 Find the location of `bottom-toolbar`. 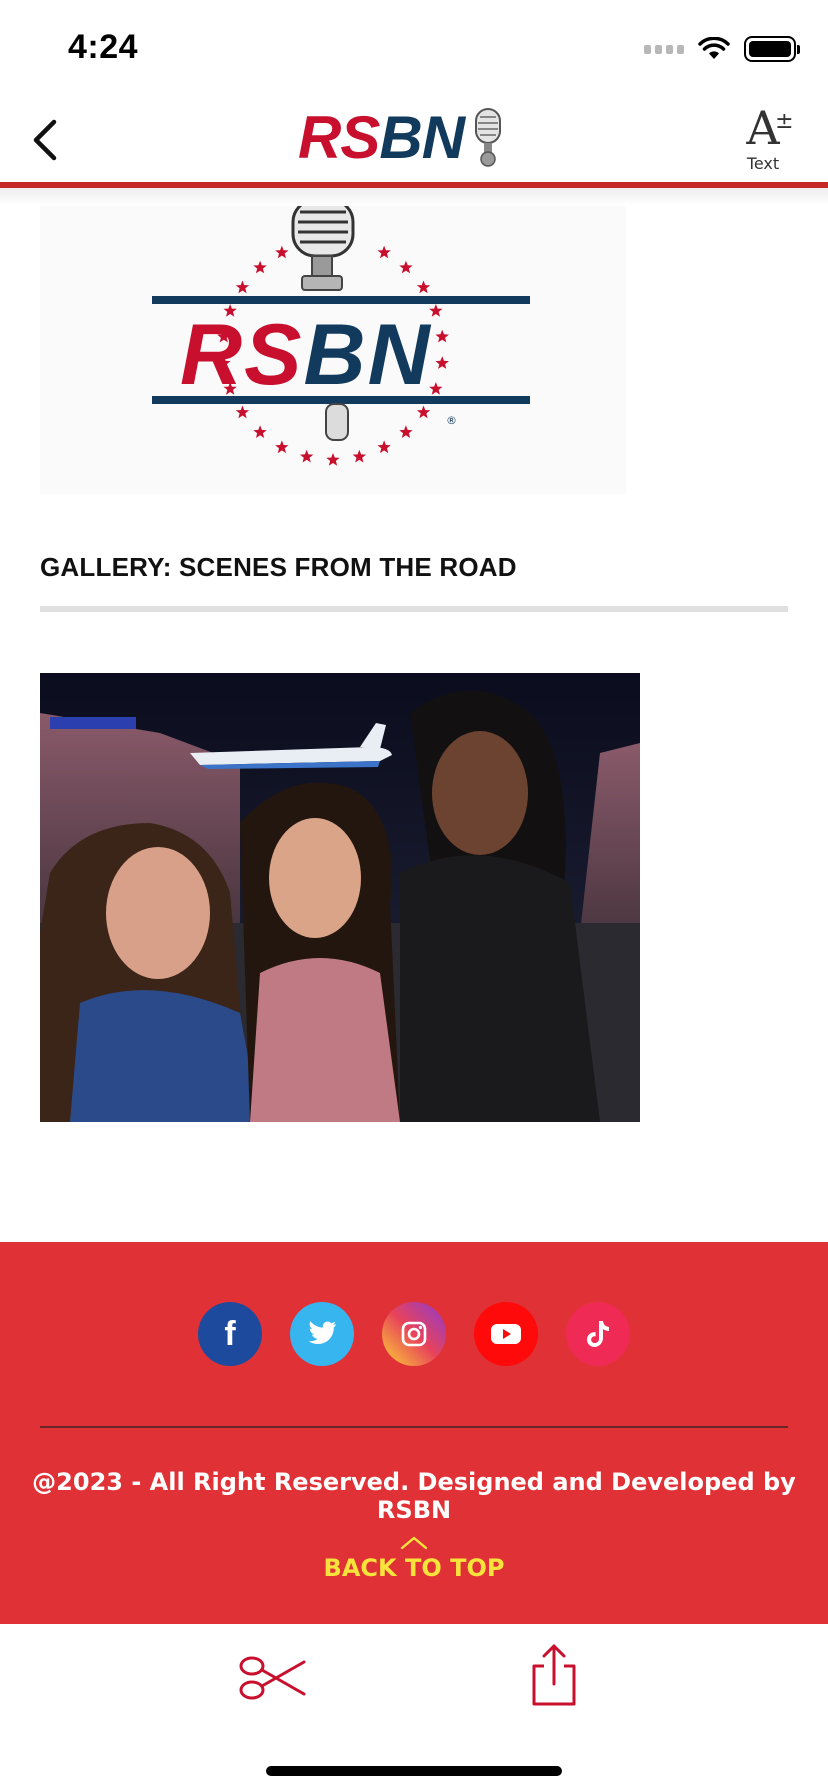

bottom-toolbar is located at coordinates (414, 1708).